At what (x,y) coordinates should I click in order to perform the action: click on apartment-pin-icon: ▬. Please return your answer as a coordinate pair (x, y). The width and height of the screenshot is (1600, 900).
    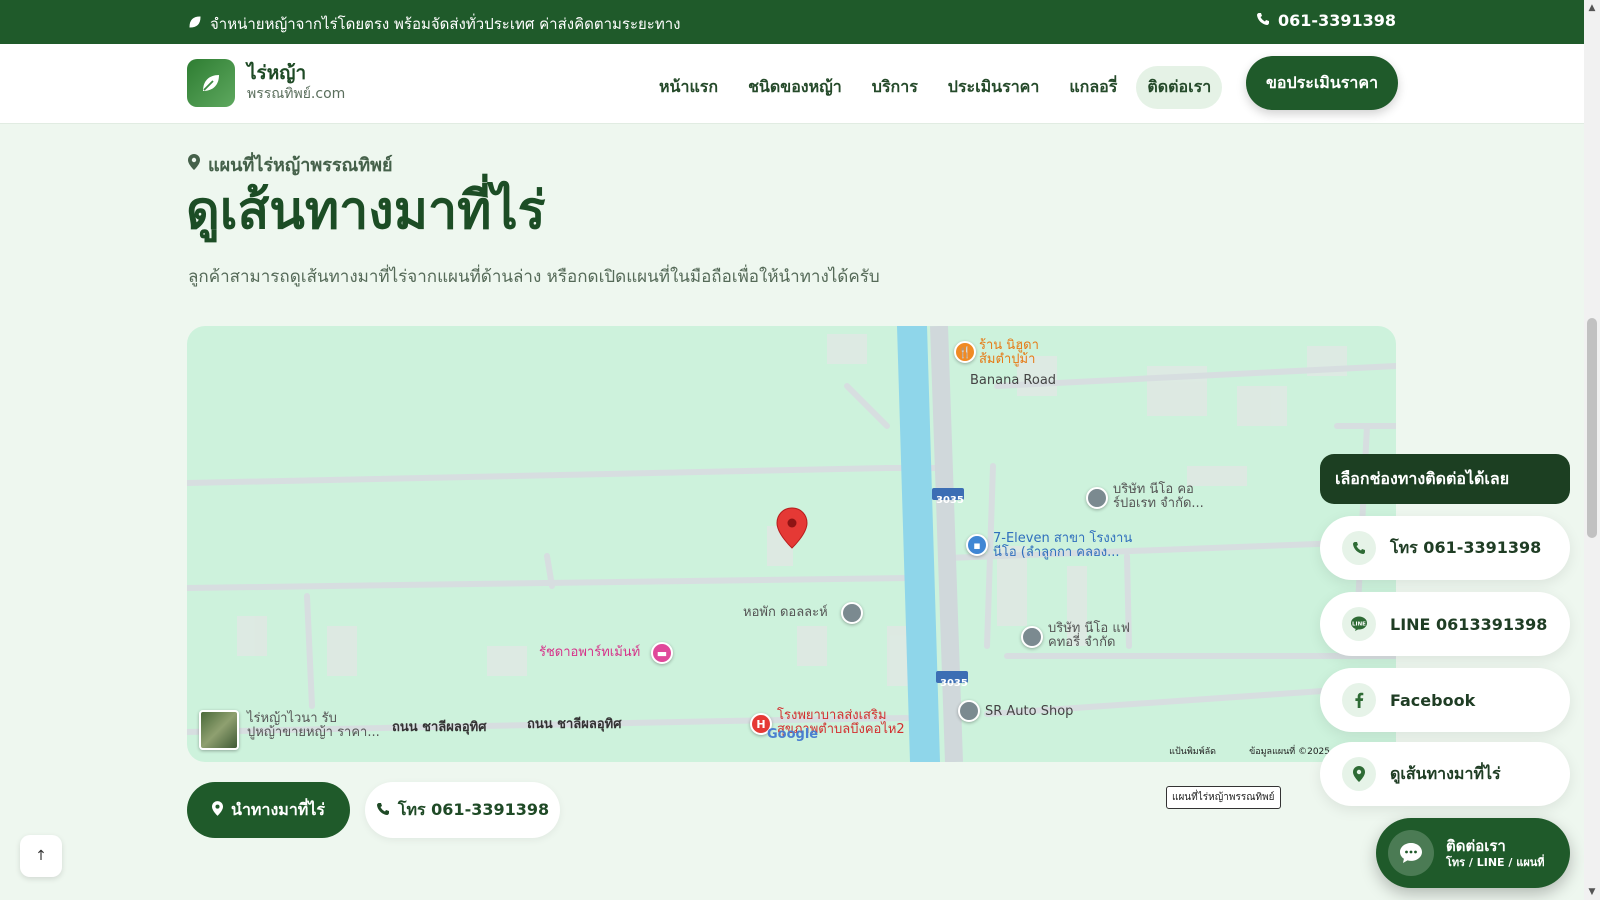
    Looking at the image, I should click on (662, 653).